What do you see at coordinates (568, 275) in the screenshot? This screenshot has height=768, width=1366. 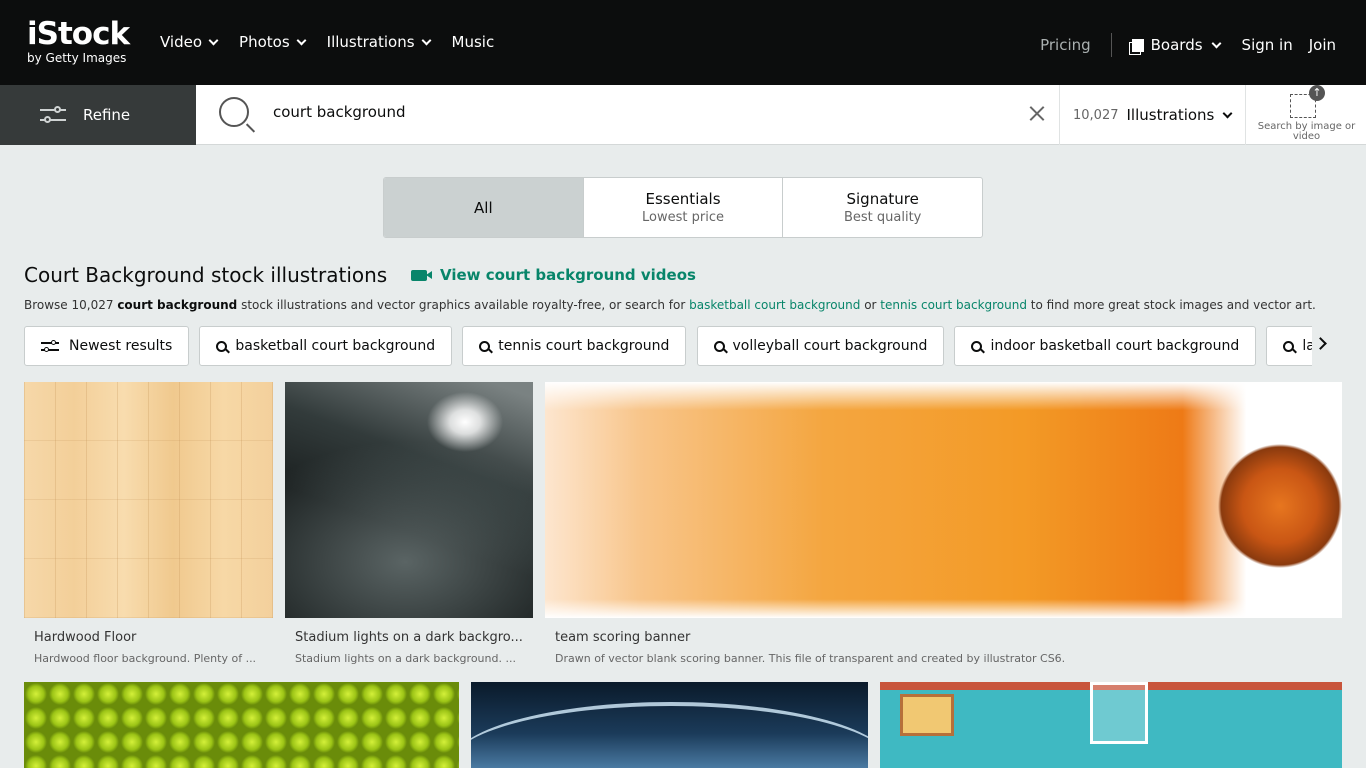 I see `view-videos-label: View court background videos` at bounding box center [568, 275].